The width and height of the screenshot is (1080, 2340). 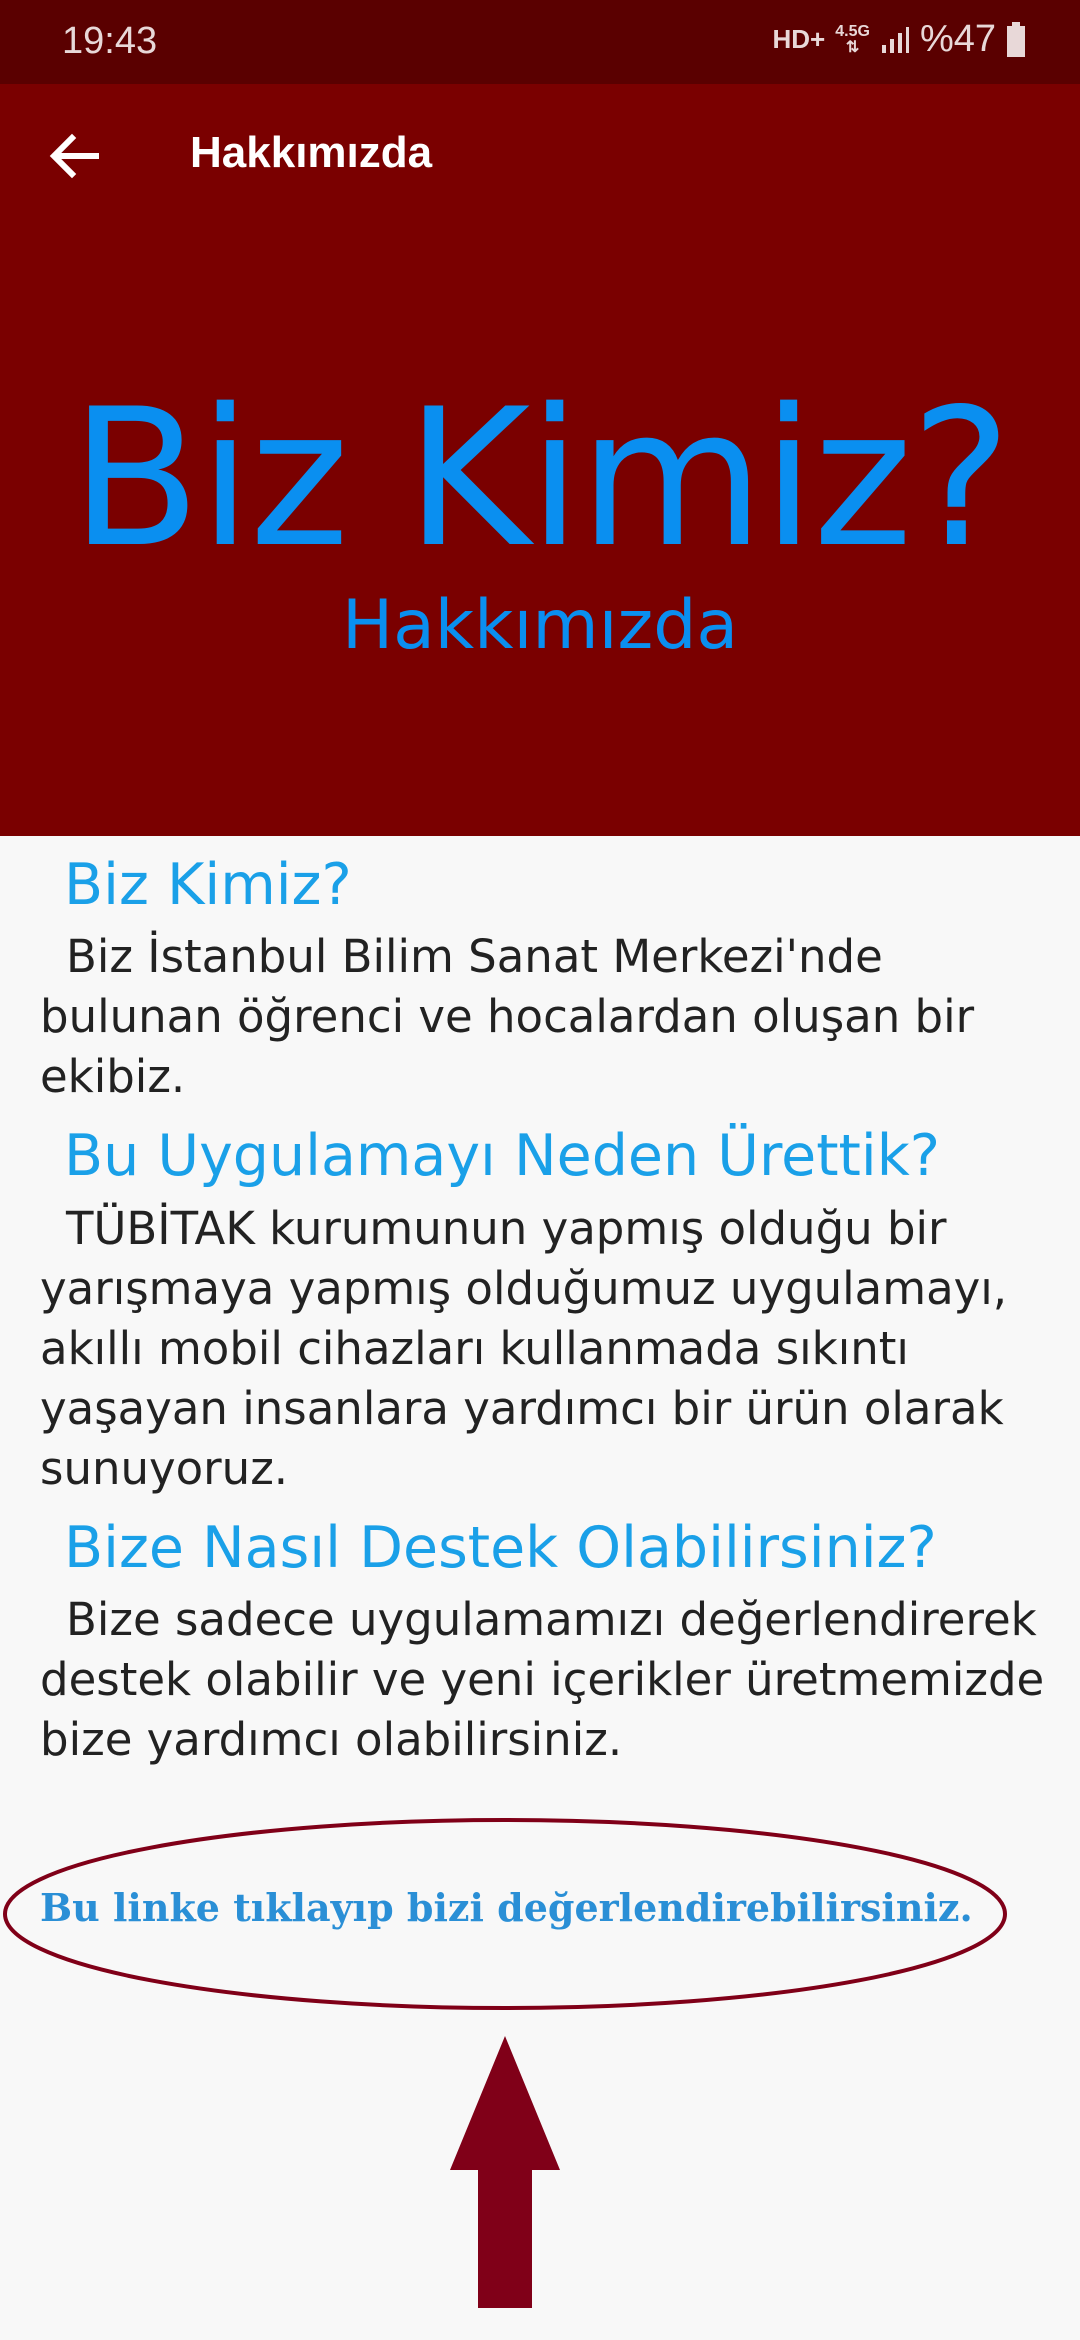 I want to click on battery-percent: %47, so click(x=957, y=39).